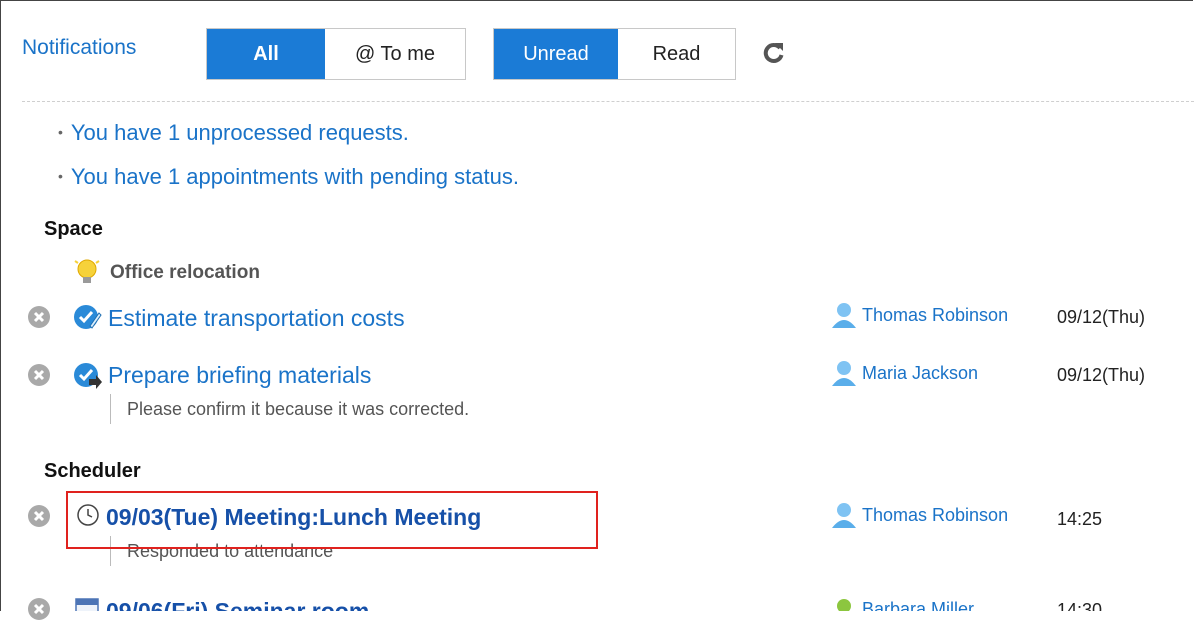 This screenshot has width=1194, height=620. I want to click on tab-all: All, so click(266, 54).